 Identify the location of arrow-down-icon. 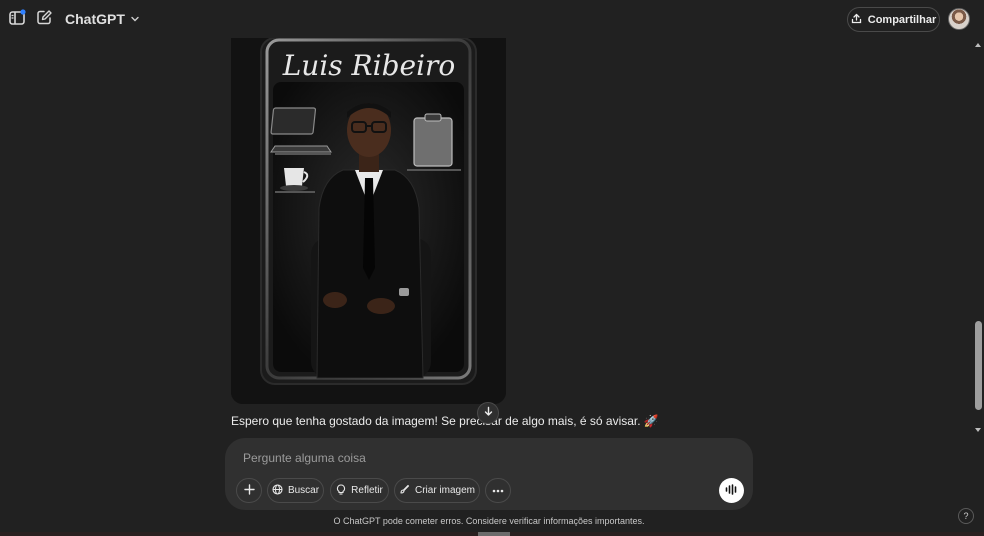
(488, 413).